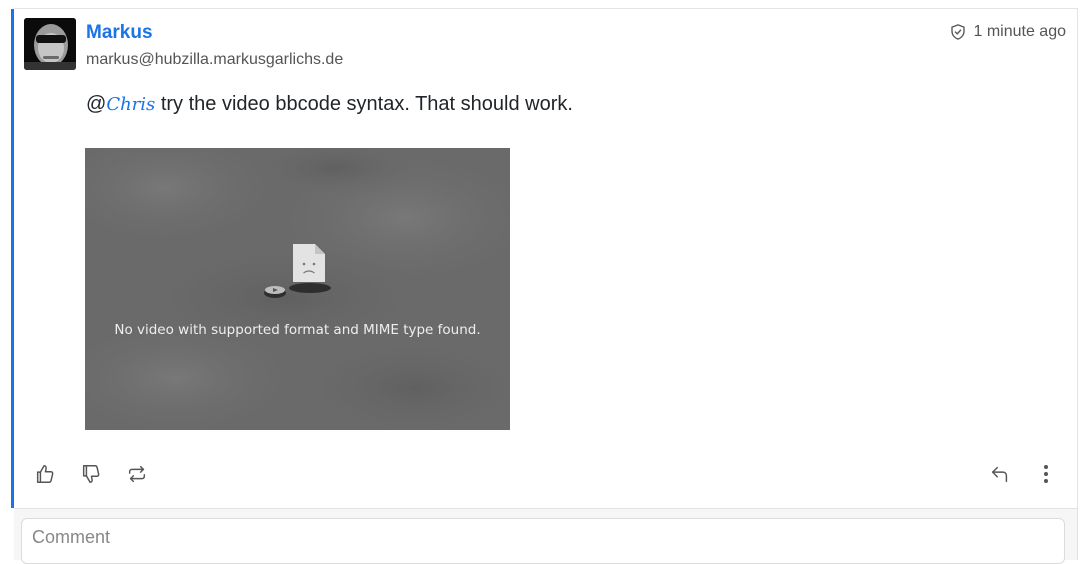  I want to click on more-vertical-icon, so click(1046, 476).